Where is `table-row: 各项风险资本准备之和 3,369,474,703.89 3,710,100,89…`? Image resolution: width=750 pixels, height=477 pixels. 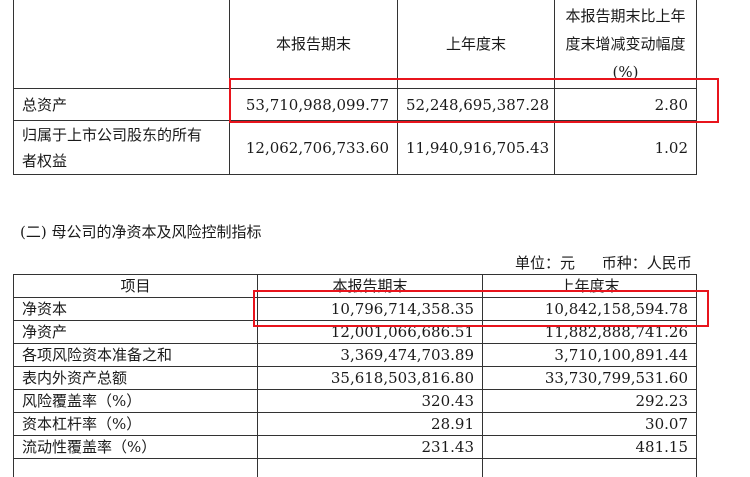 table-row: 各项风险资本准备之和 3,369,474,703.89 3,710,100,89… is located at coordinates (355, 355).